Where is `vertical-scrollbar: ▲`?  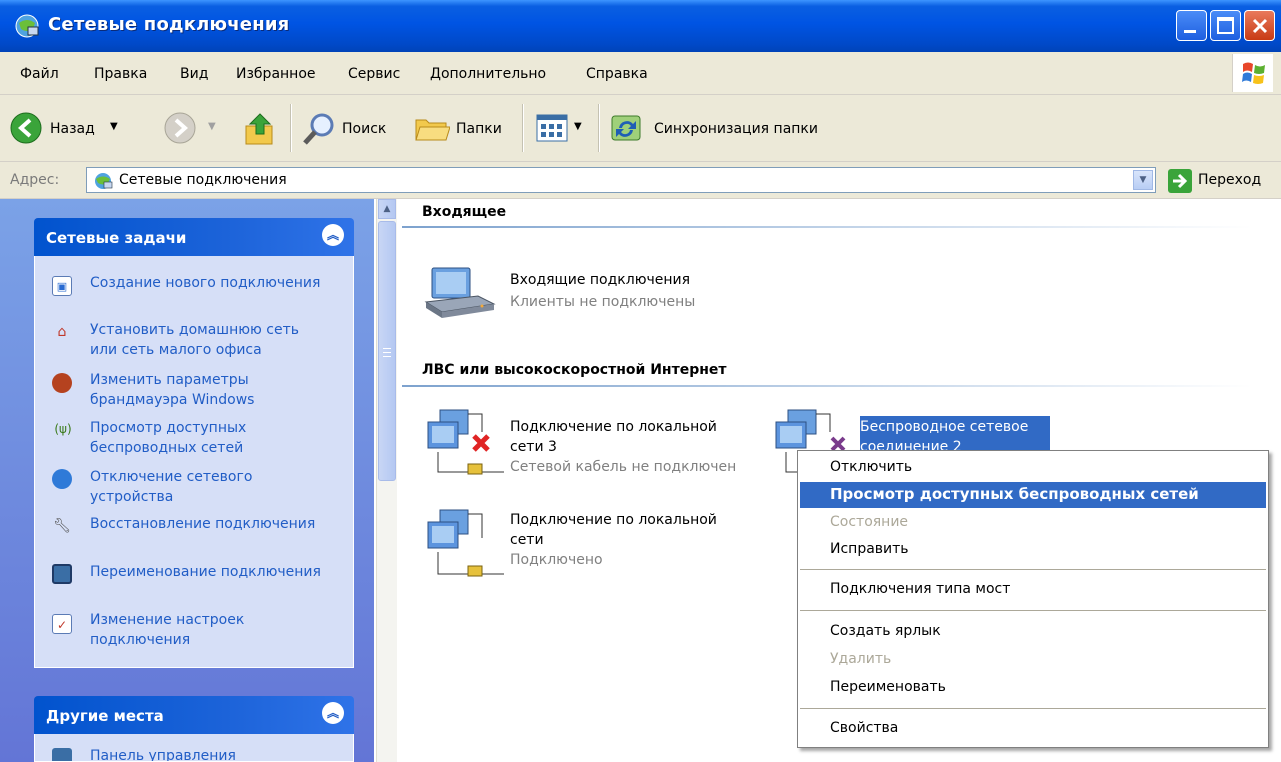 vertical-scrollbar: ▲ is located at coordinates (386, 480).